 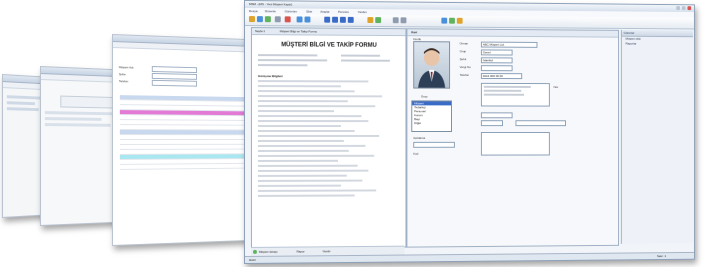 I want to click on last-record-icon, so click(x=350, y=19).